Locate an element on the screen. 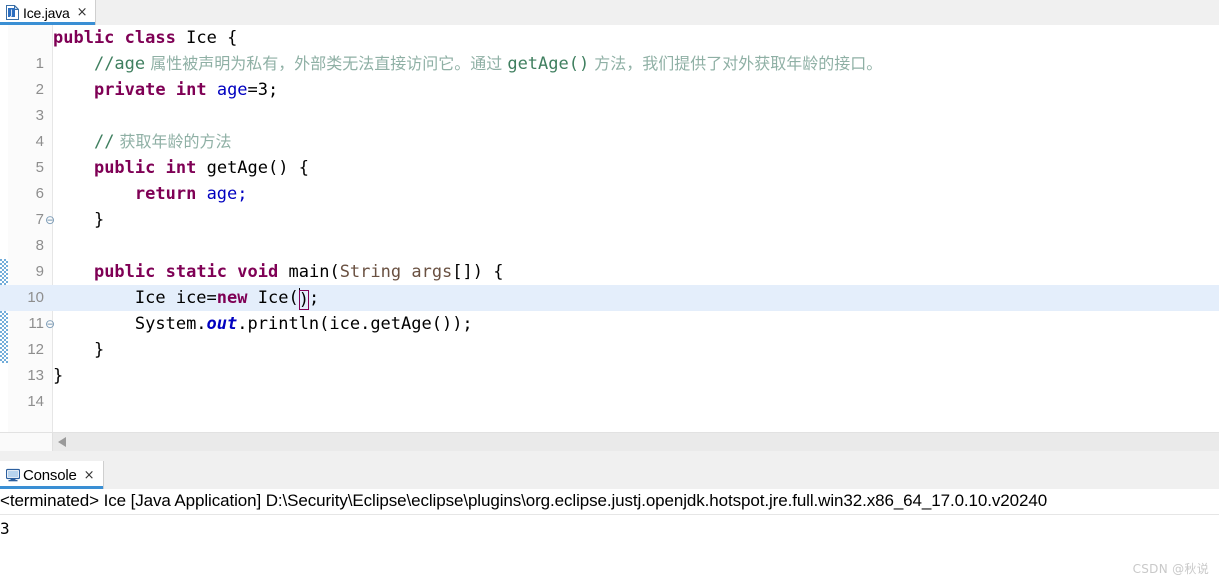 The image size is (1219, 582). code-text: return age; is located at coordinates (150, 194).